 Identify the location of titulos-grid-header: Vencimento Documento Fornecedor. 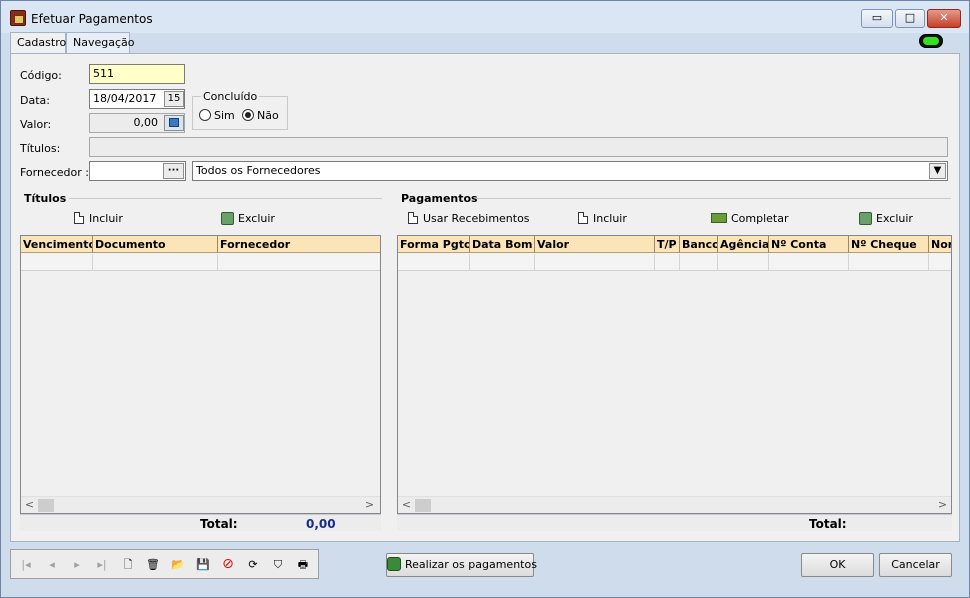
(200, 244).